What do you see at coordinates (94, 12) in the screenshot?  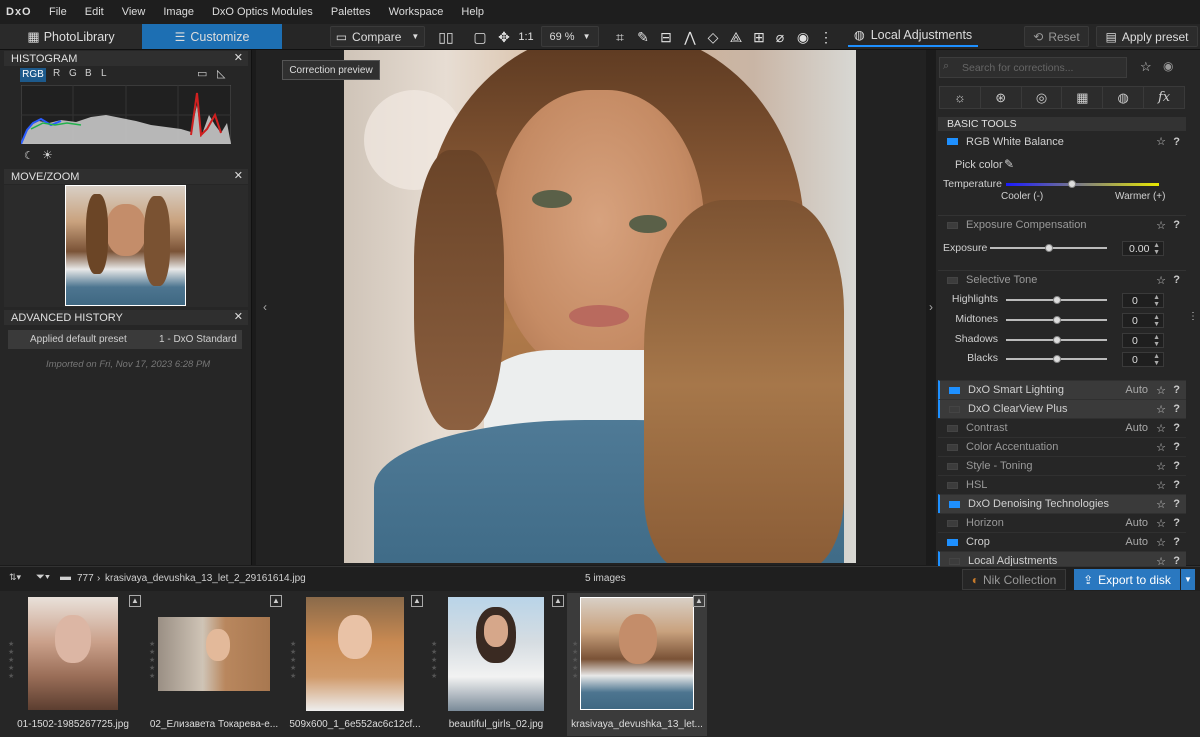 I see `menu-edit: Edit` at bounding box center [94, 12].